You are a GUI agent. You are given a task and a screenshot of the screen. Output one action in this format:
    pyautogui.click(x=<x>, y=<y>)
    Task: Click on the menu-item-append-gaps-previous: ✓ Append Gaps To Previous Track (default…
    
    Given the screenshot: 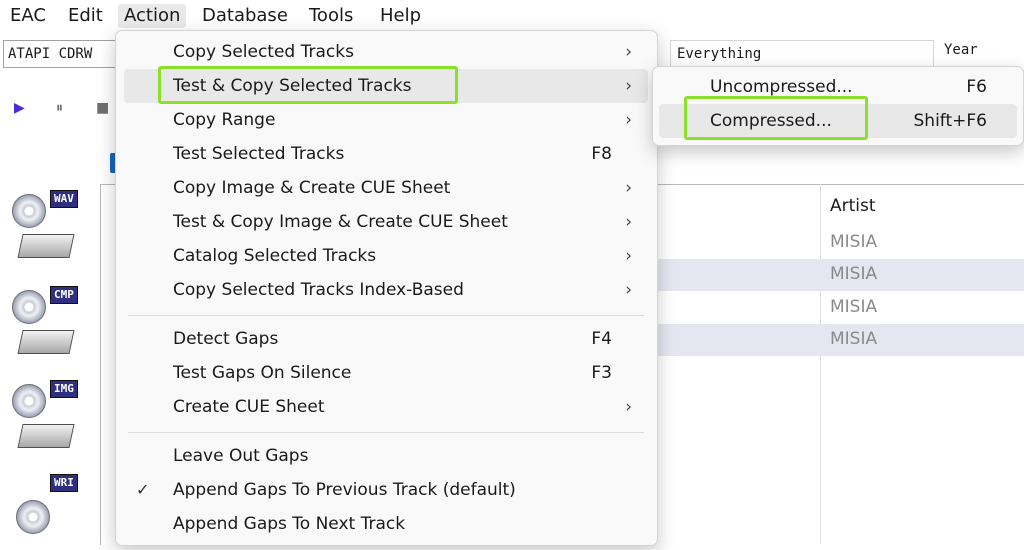 What is the action you would take?
    pyautogui.click(x=386, y=490)
    